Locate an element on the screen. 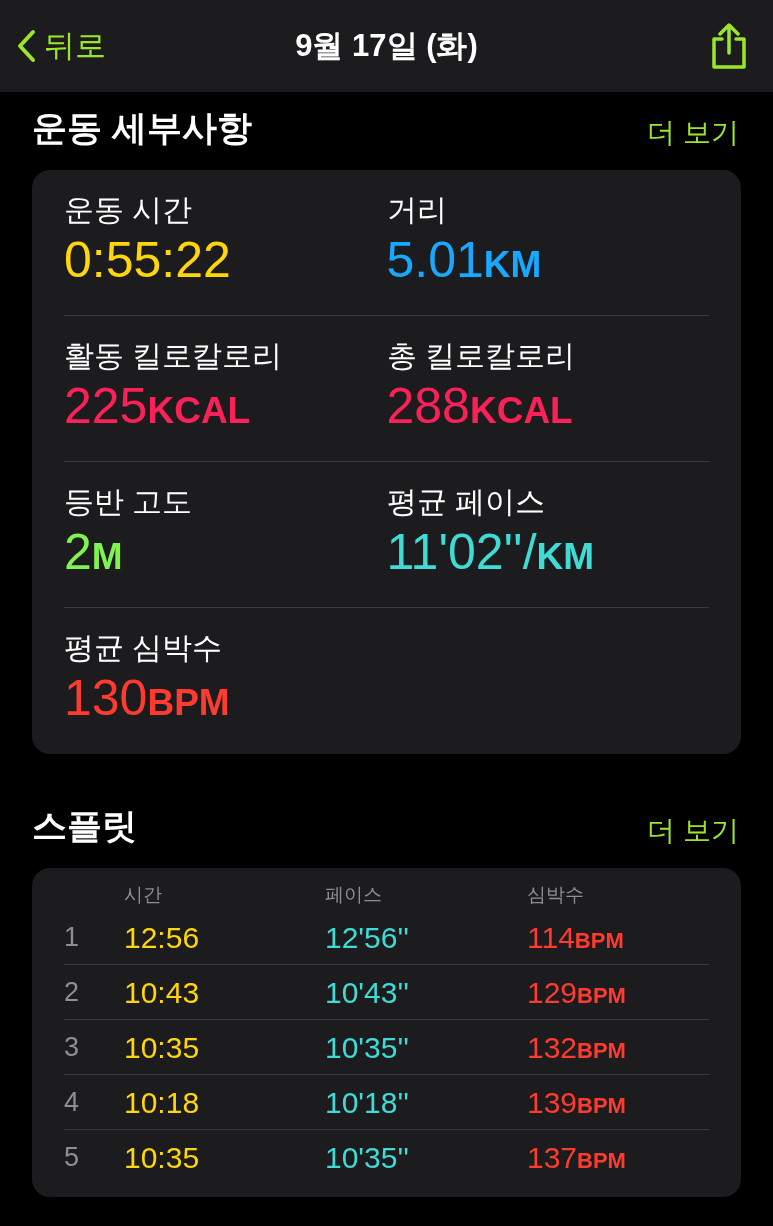  split-heart-rate: 129BPM is located at coordinates (577, 992).